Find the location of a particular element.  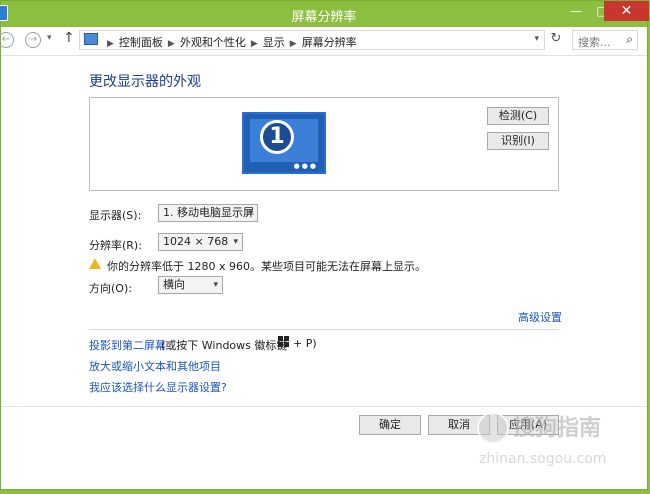

monitor-dots-icon: ●●● is located at coordinates (305, 166).